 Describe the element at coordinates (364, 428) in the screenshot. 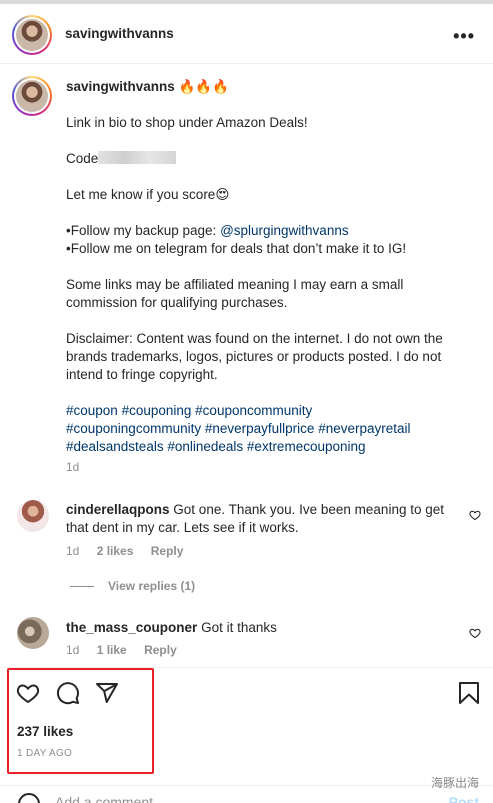

I see `hashtag: #neverpayretail` at that location.